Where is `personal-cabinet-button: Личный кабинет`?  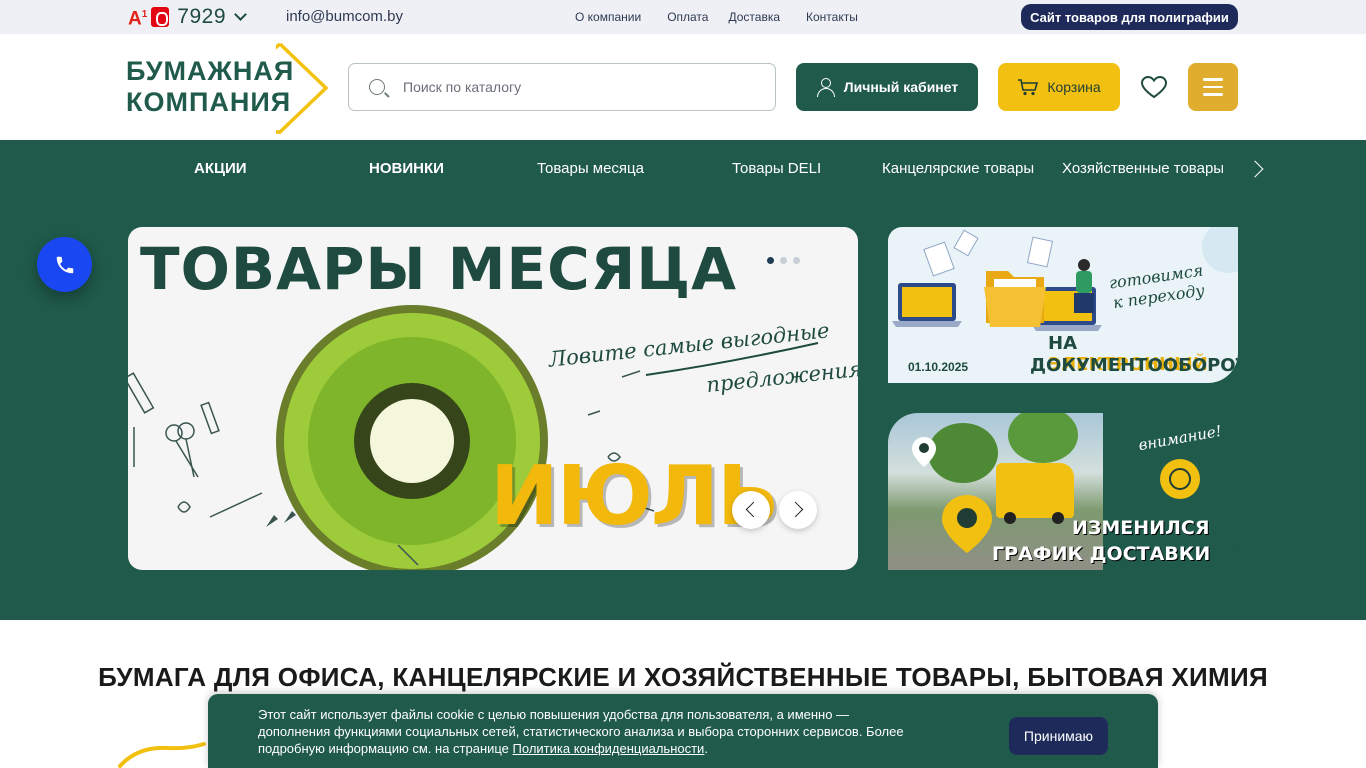
personal-cabinet-button: Личный кабинет is located at coordinates (887, 87).